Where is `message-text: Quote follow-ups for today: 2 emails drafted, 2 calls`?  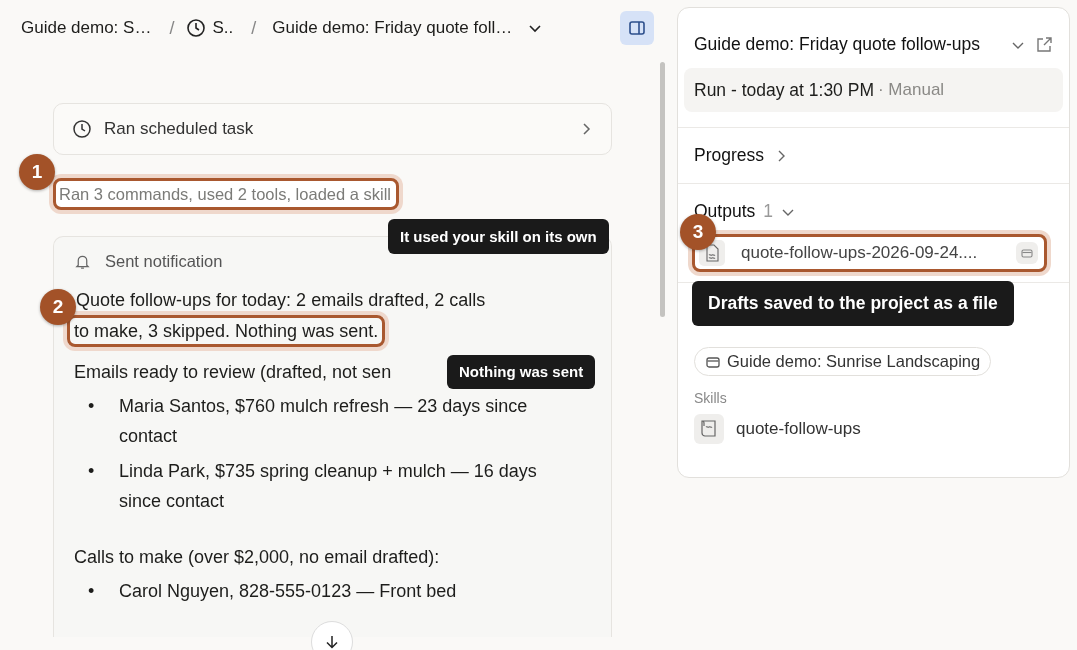
message-text: Quote follow-ups for today: 2 emails drafted, 2 calls is located at coordinates (281, 300).